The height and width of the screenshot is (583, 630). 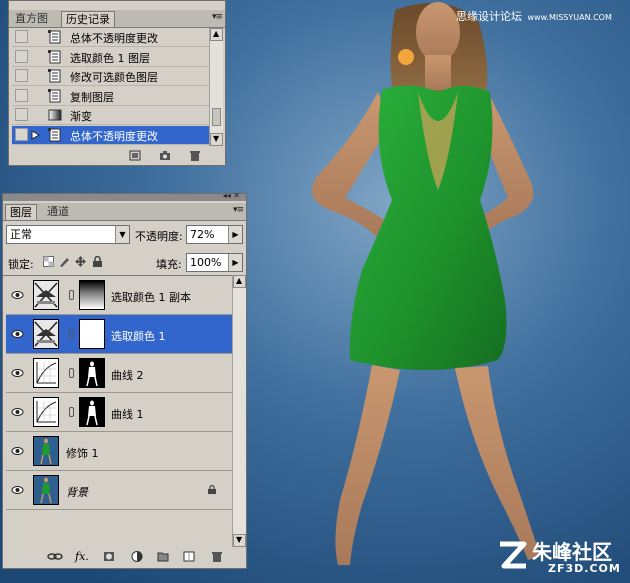 I want to click on layer-row: 修饰 1, so click(x=119, y=451).